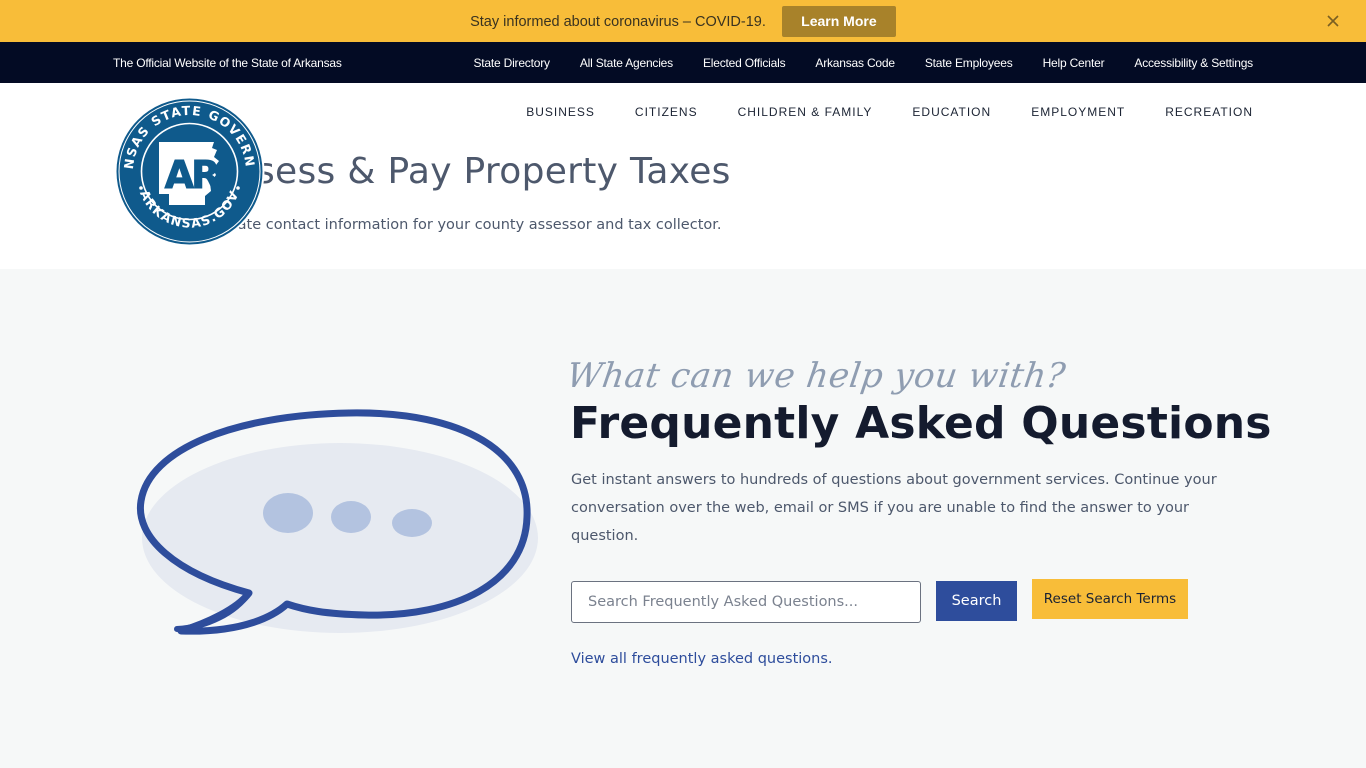 The image size is (1366, 768). I want to click on nav-children-family: CHILDREN & FAMILY, so click(805, 112).